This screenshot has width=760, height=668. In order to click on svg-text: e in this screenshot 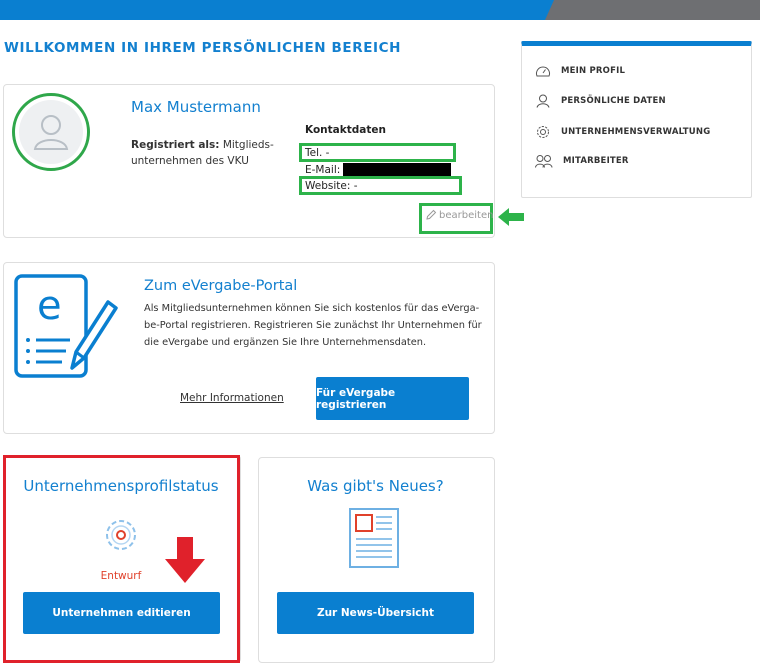, I will do `click(49, 306)`.